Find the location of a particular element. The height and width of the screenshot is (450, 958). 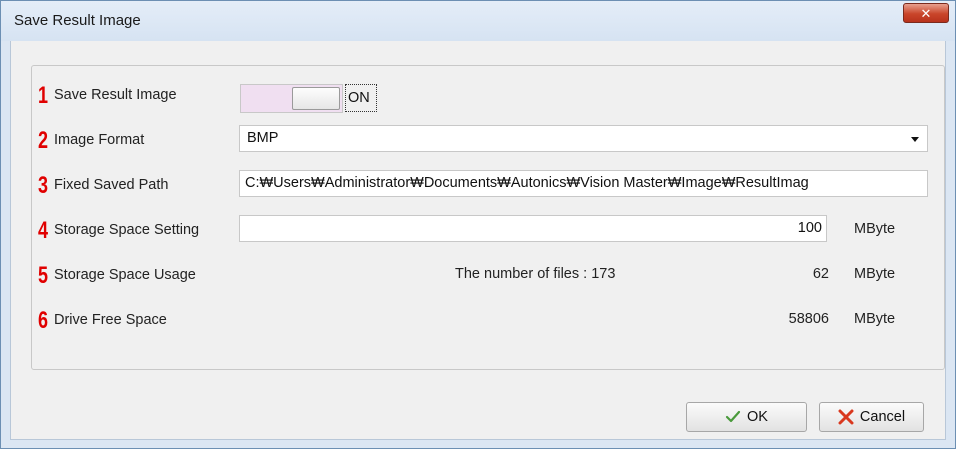

toggle-knob is located at coordinates (316, 98).